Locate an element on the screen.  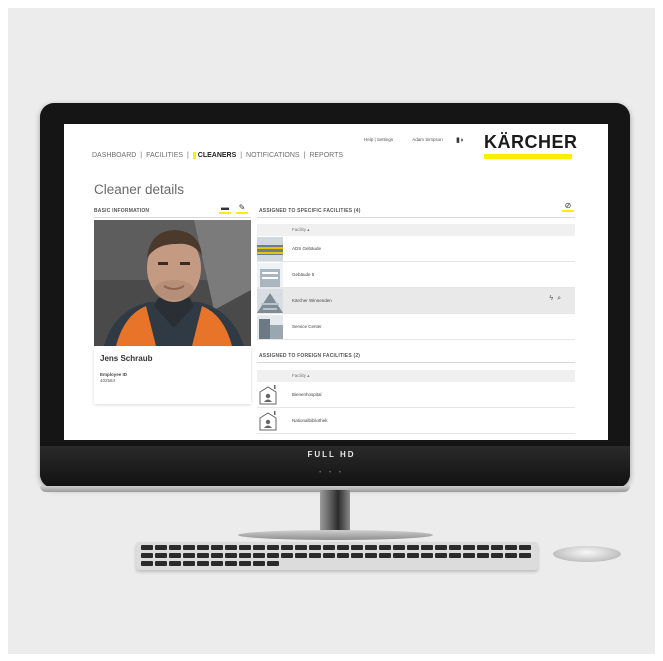
facility-name: Kärcher Winnenden is located at coordinates (312, 300).